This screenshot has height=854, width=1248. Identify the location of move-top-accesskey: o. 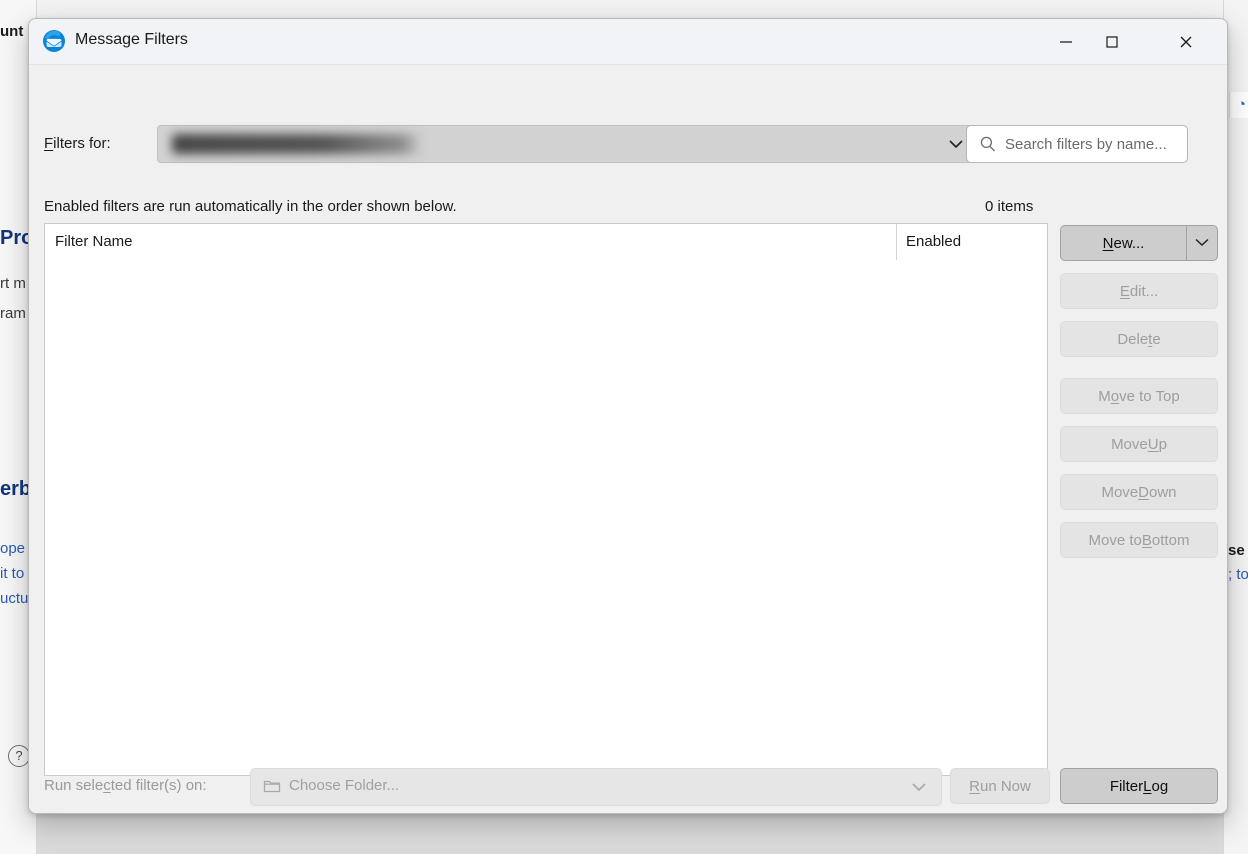
(1115, 396).